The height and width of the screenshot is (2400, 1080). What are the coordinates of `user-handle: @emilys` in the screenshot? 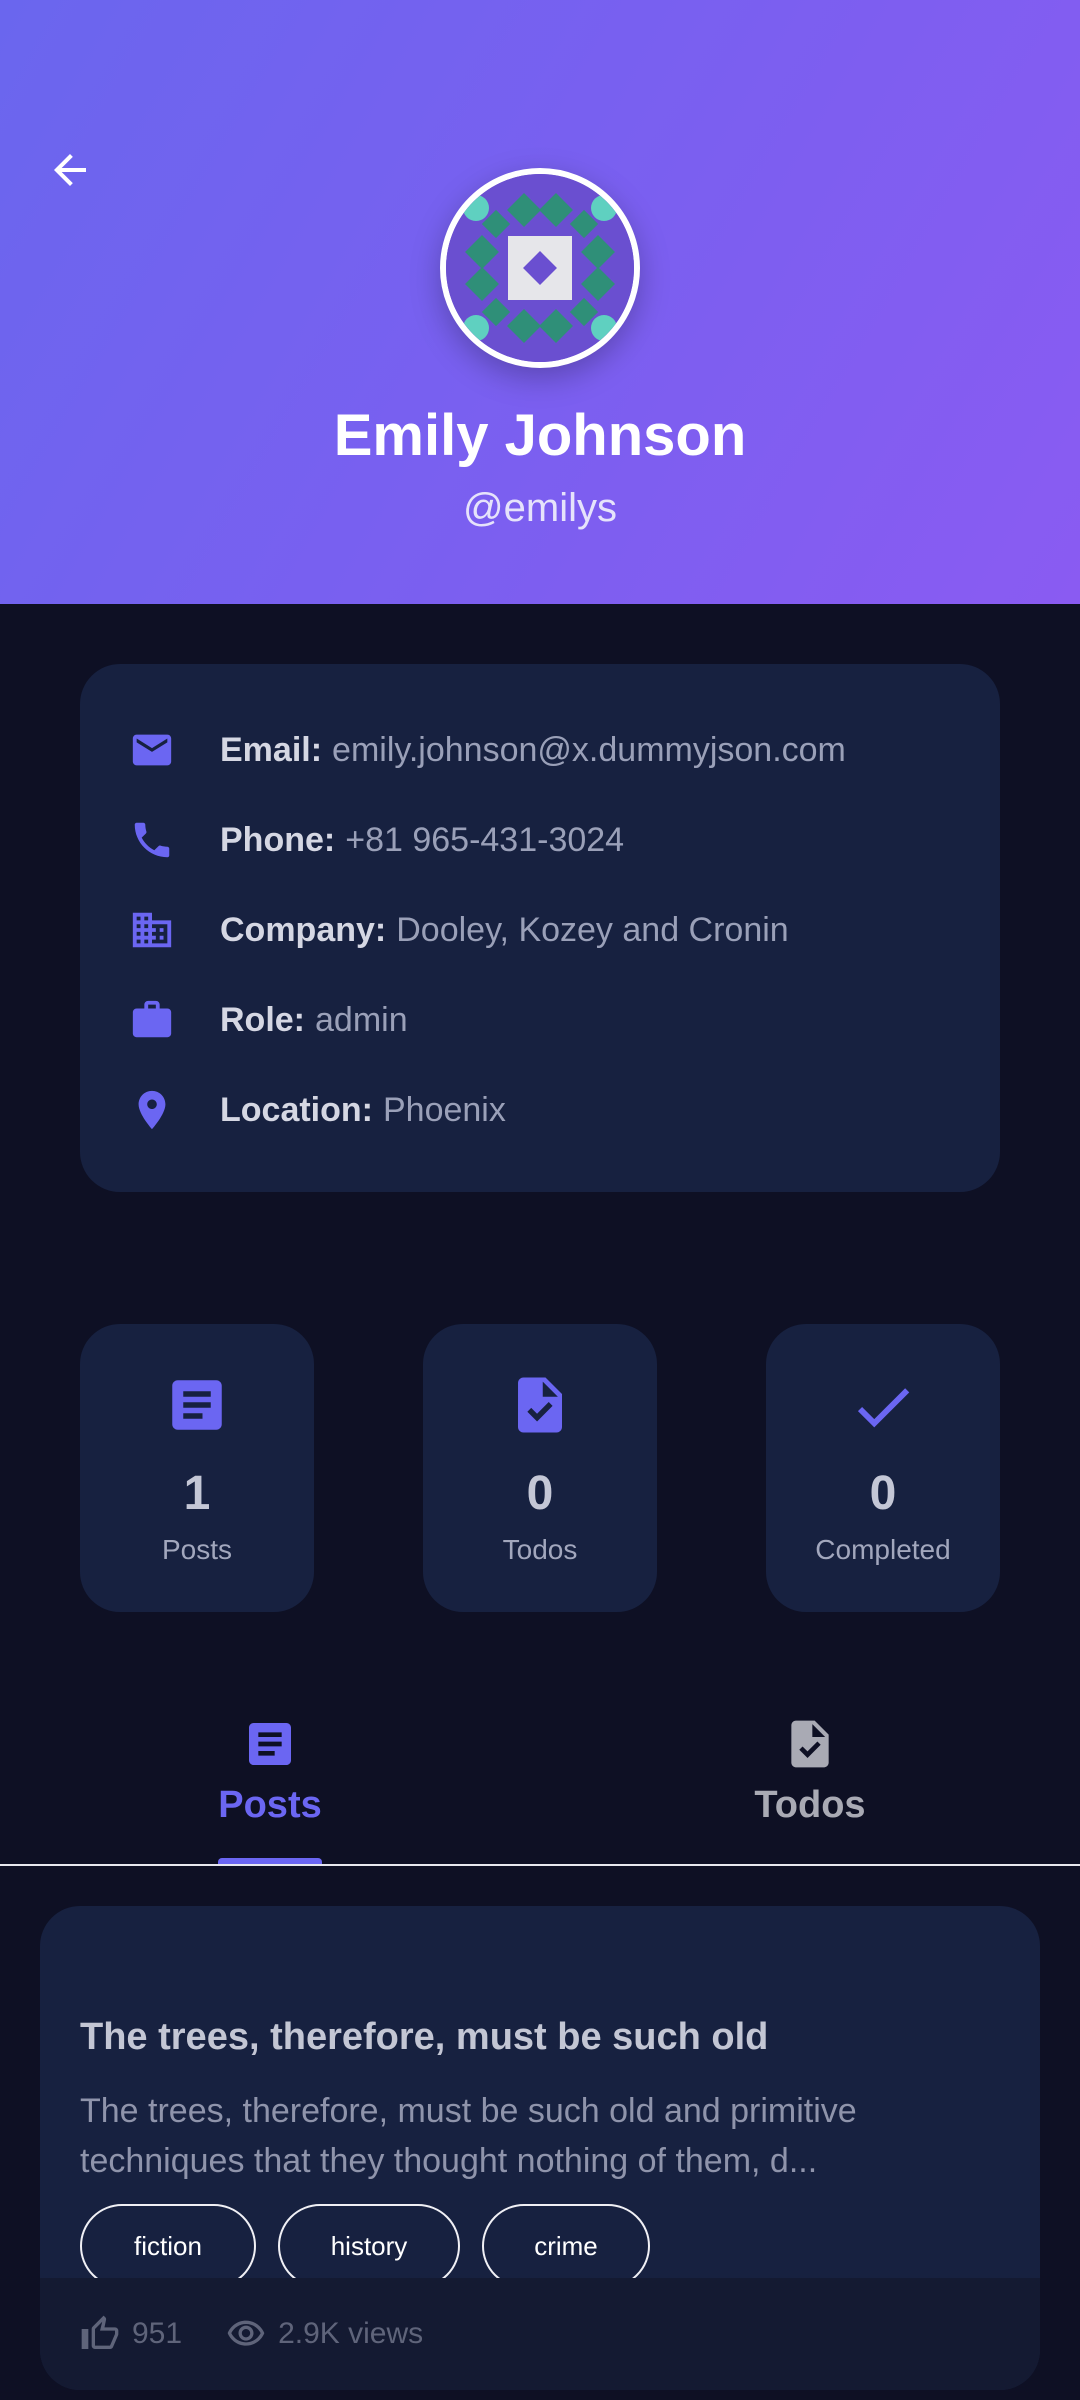 It's located at (540, 508).